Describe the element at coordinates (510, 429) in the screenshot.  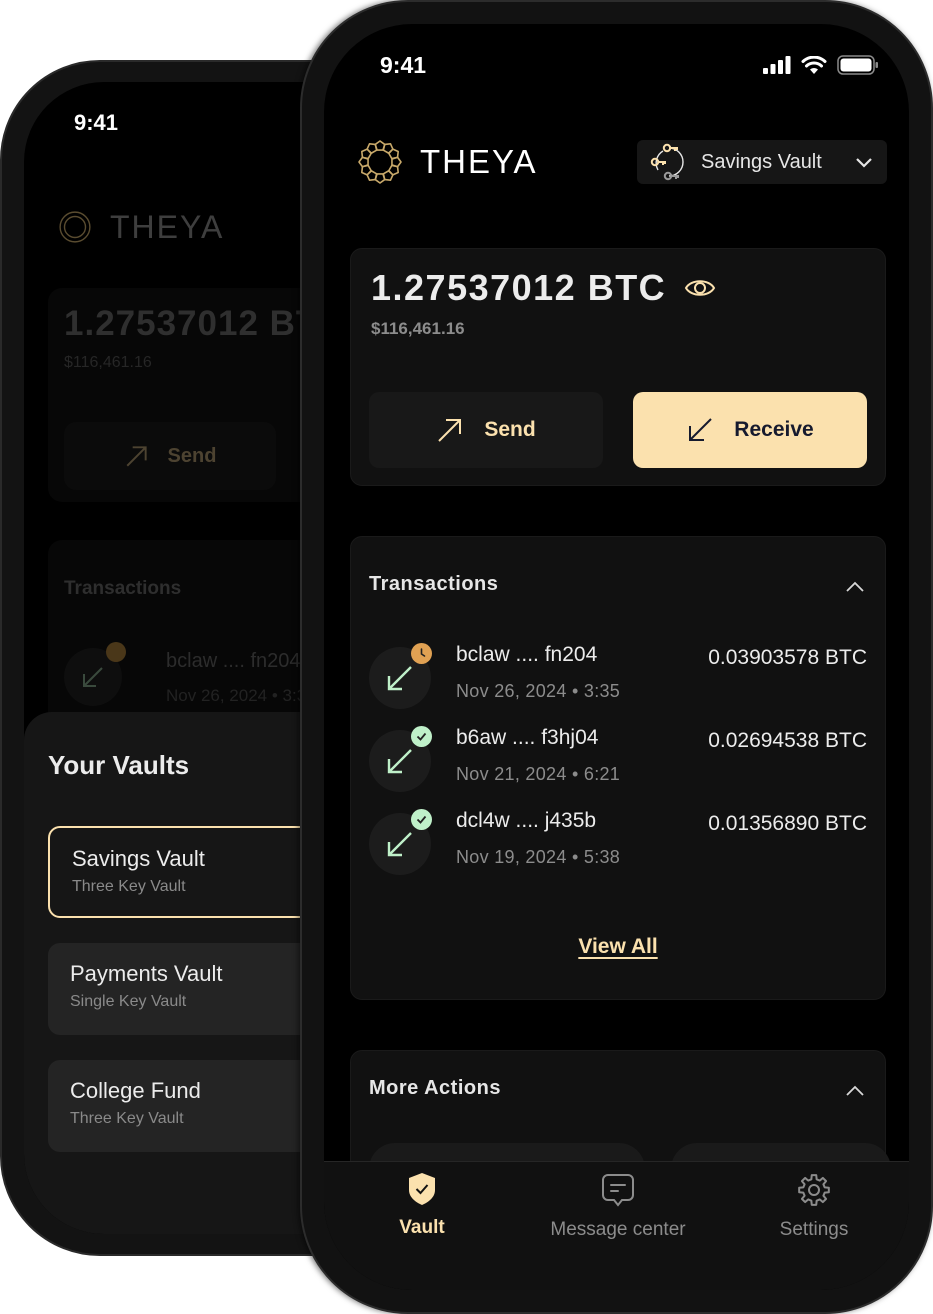
I see `send-label: Send` at that location.